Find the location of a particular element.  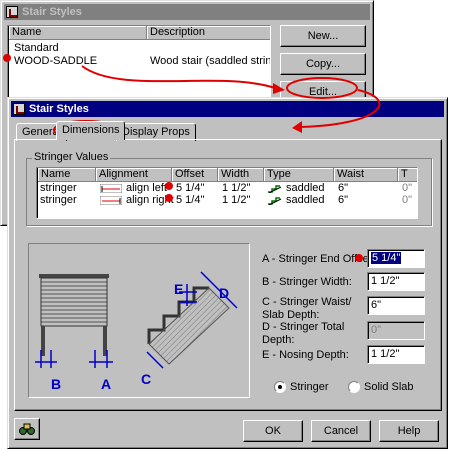

binoculars-icon is located at coordinates (27, 429).